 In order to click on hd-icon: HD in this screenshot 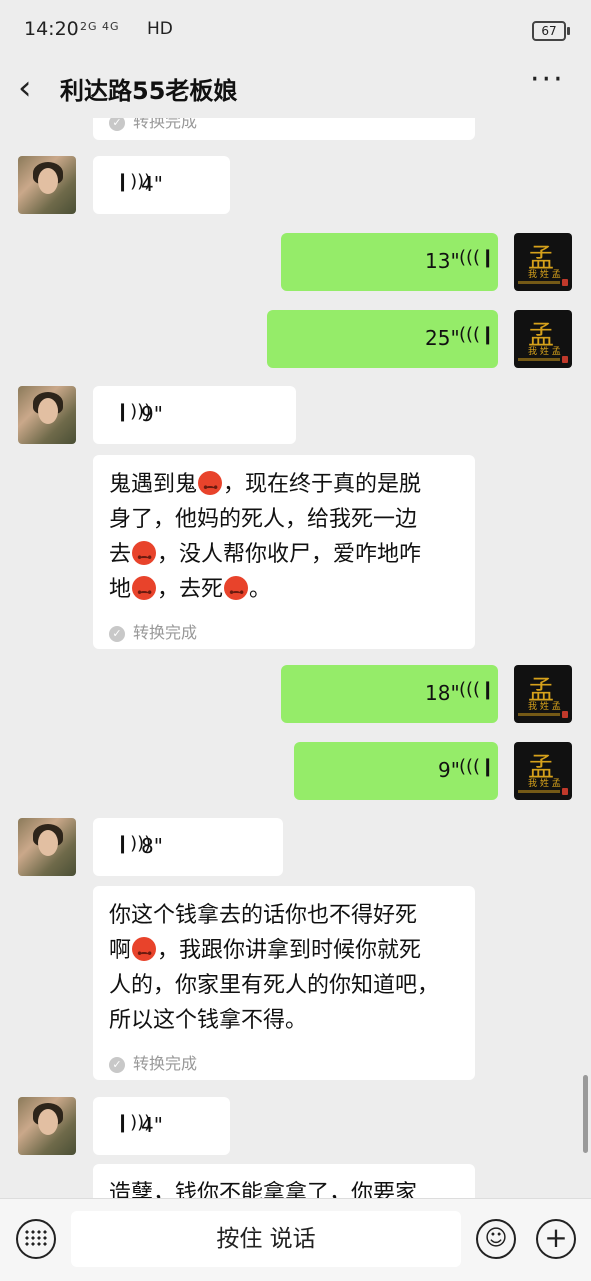, I will do `click(160, 29)`.